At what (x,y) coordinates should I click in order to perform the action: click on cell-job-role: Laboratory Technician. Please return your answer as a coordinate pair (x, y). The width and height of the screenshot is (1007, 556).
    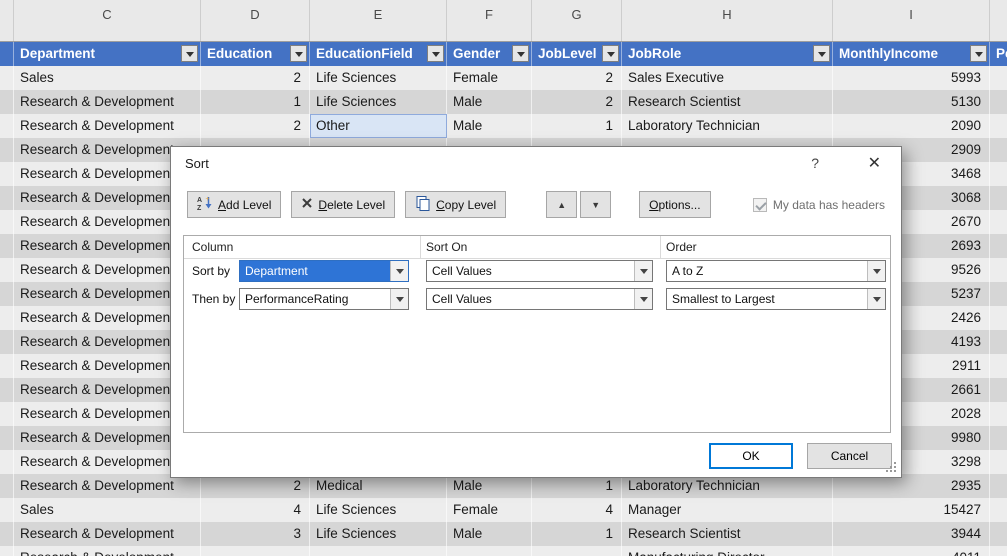
    Looking at the image, I should click on (727, 126).